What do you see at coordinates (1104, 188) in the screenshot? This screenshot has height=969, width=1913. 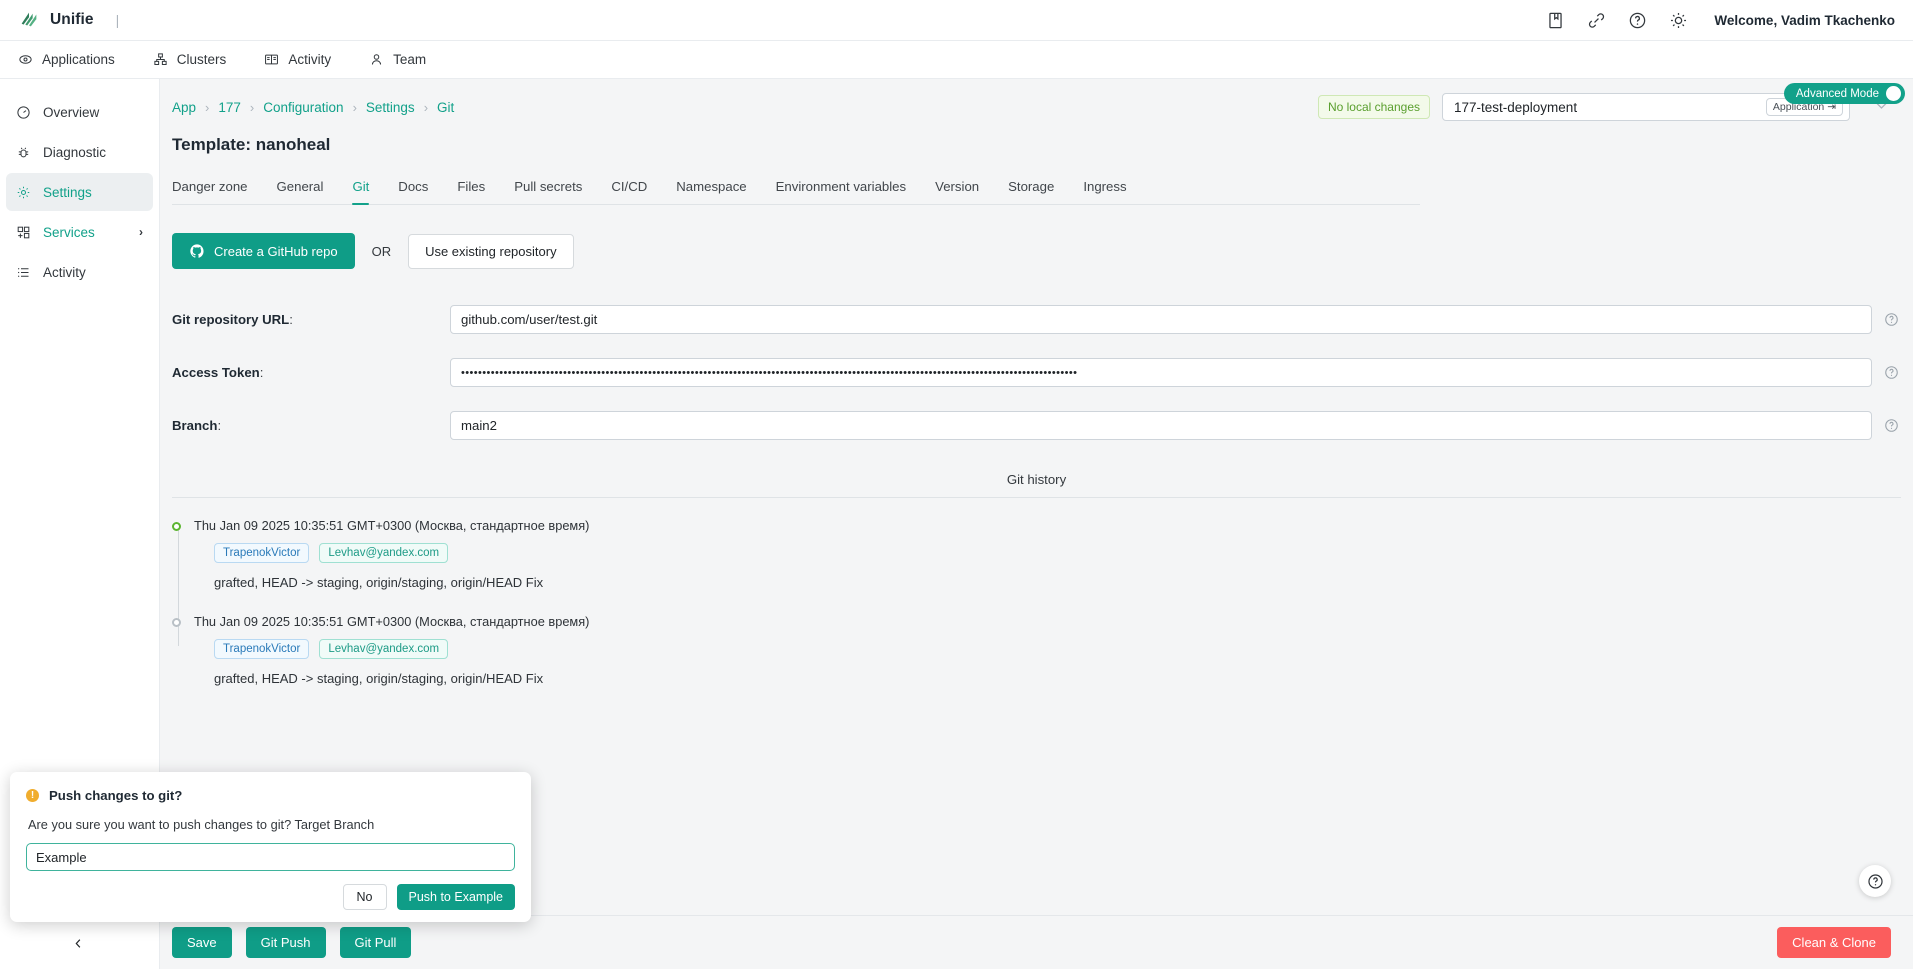 I see `tab-ingress: Ingress` at bounding box center [1104, 188].